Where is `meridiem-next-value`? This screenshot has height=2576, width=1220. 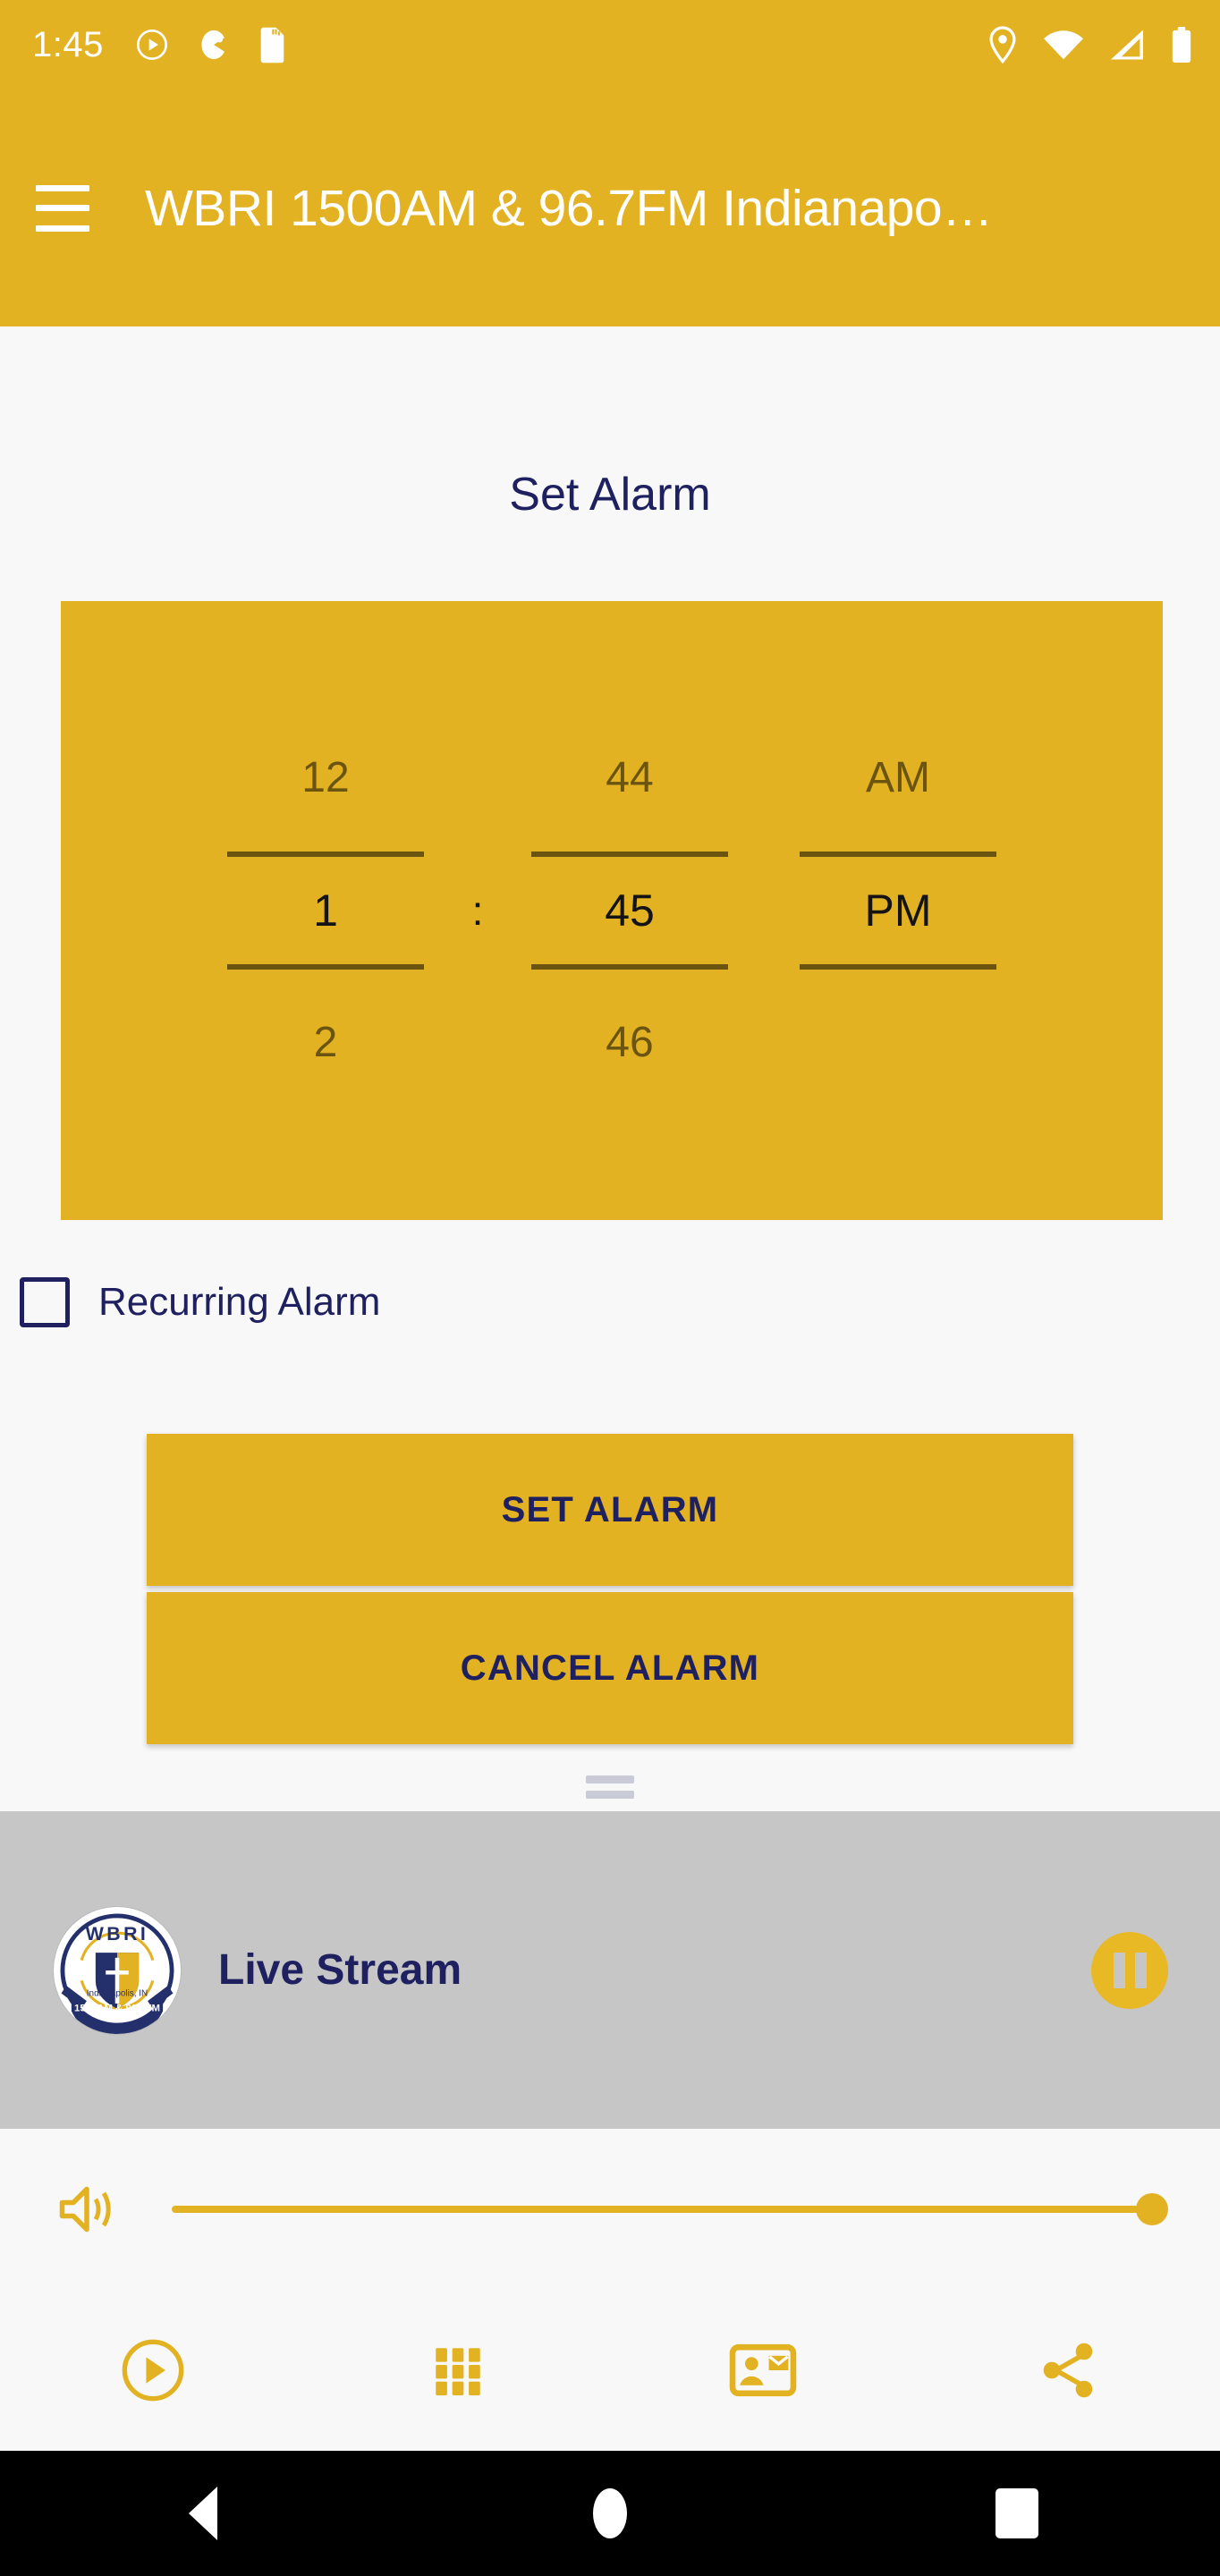
meridiem-next-value is located at coordinates (898, 1043).